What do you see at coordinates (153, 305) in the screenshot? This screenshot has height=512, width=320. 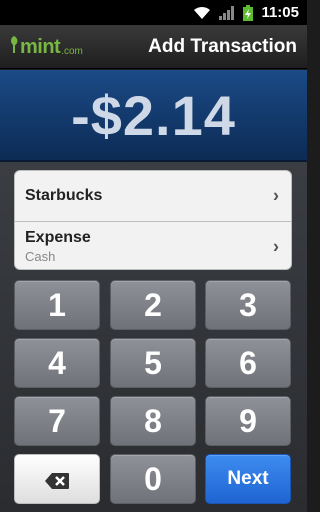 I see `key-2: 2` at bounding box center [153, 305].